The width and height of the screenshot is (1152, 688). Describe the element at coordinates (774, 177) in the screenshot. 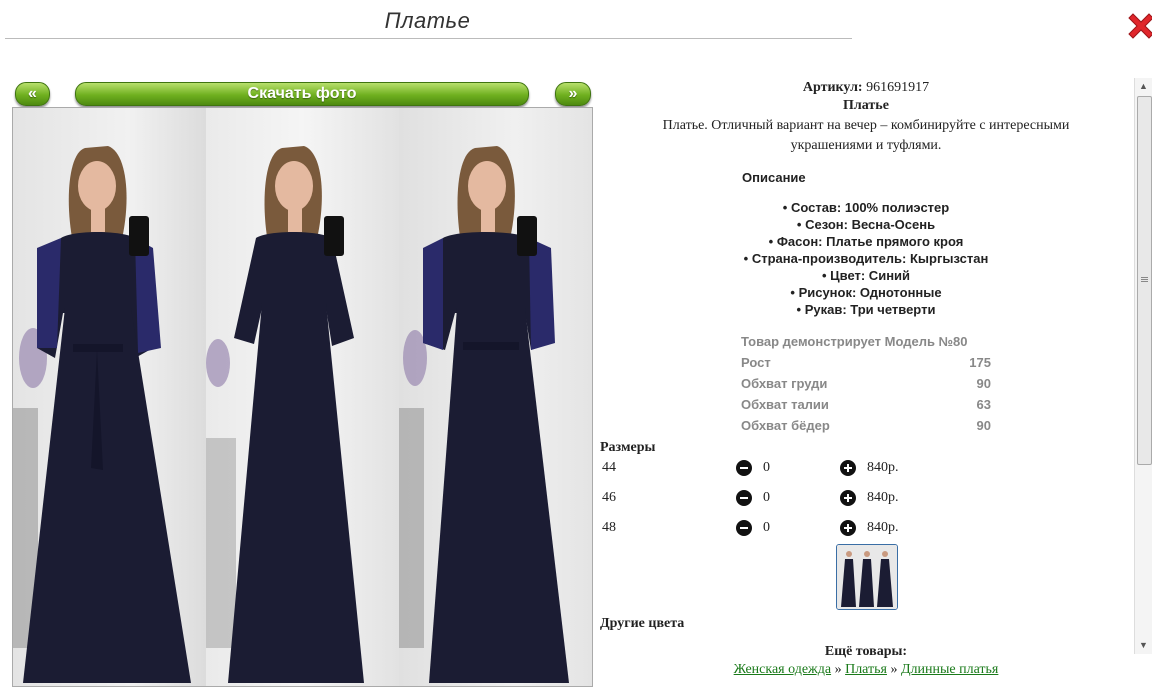

I see `description-heading: Описание` at that location.